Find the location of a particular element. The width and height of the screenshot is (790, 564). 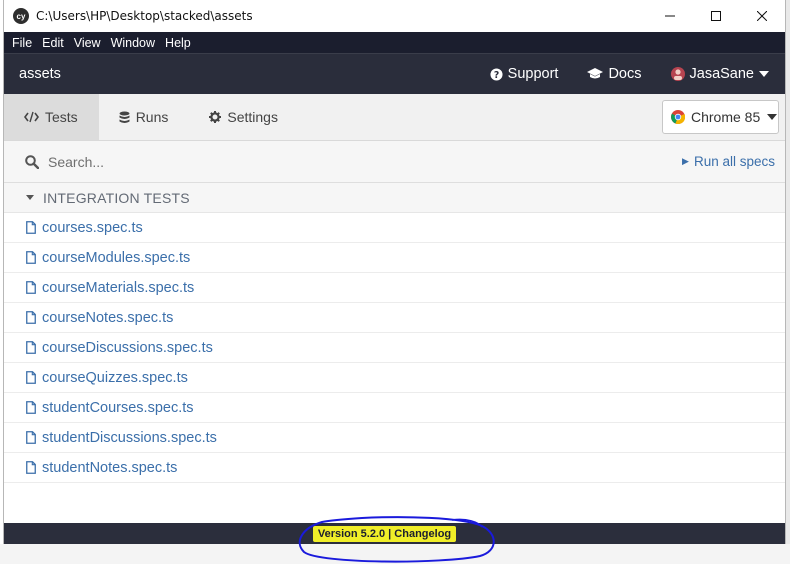

support-label: Support is located at coordinates (533, 74).